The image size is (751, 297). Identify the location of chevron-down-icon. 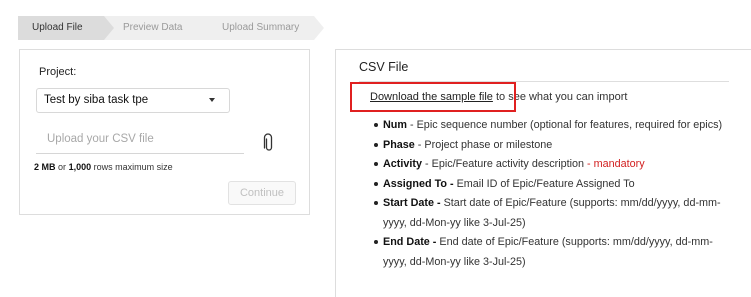
(212, 100).